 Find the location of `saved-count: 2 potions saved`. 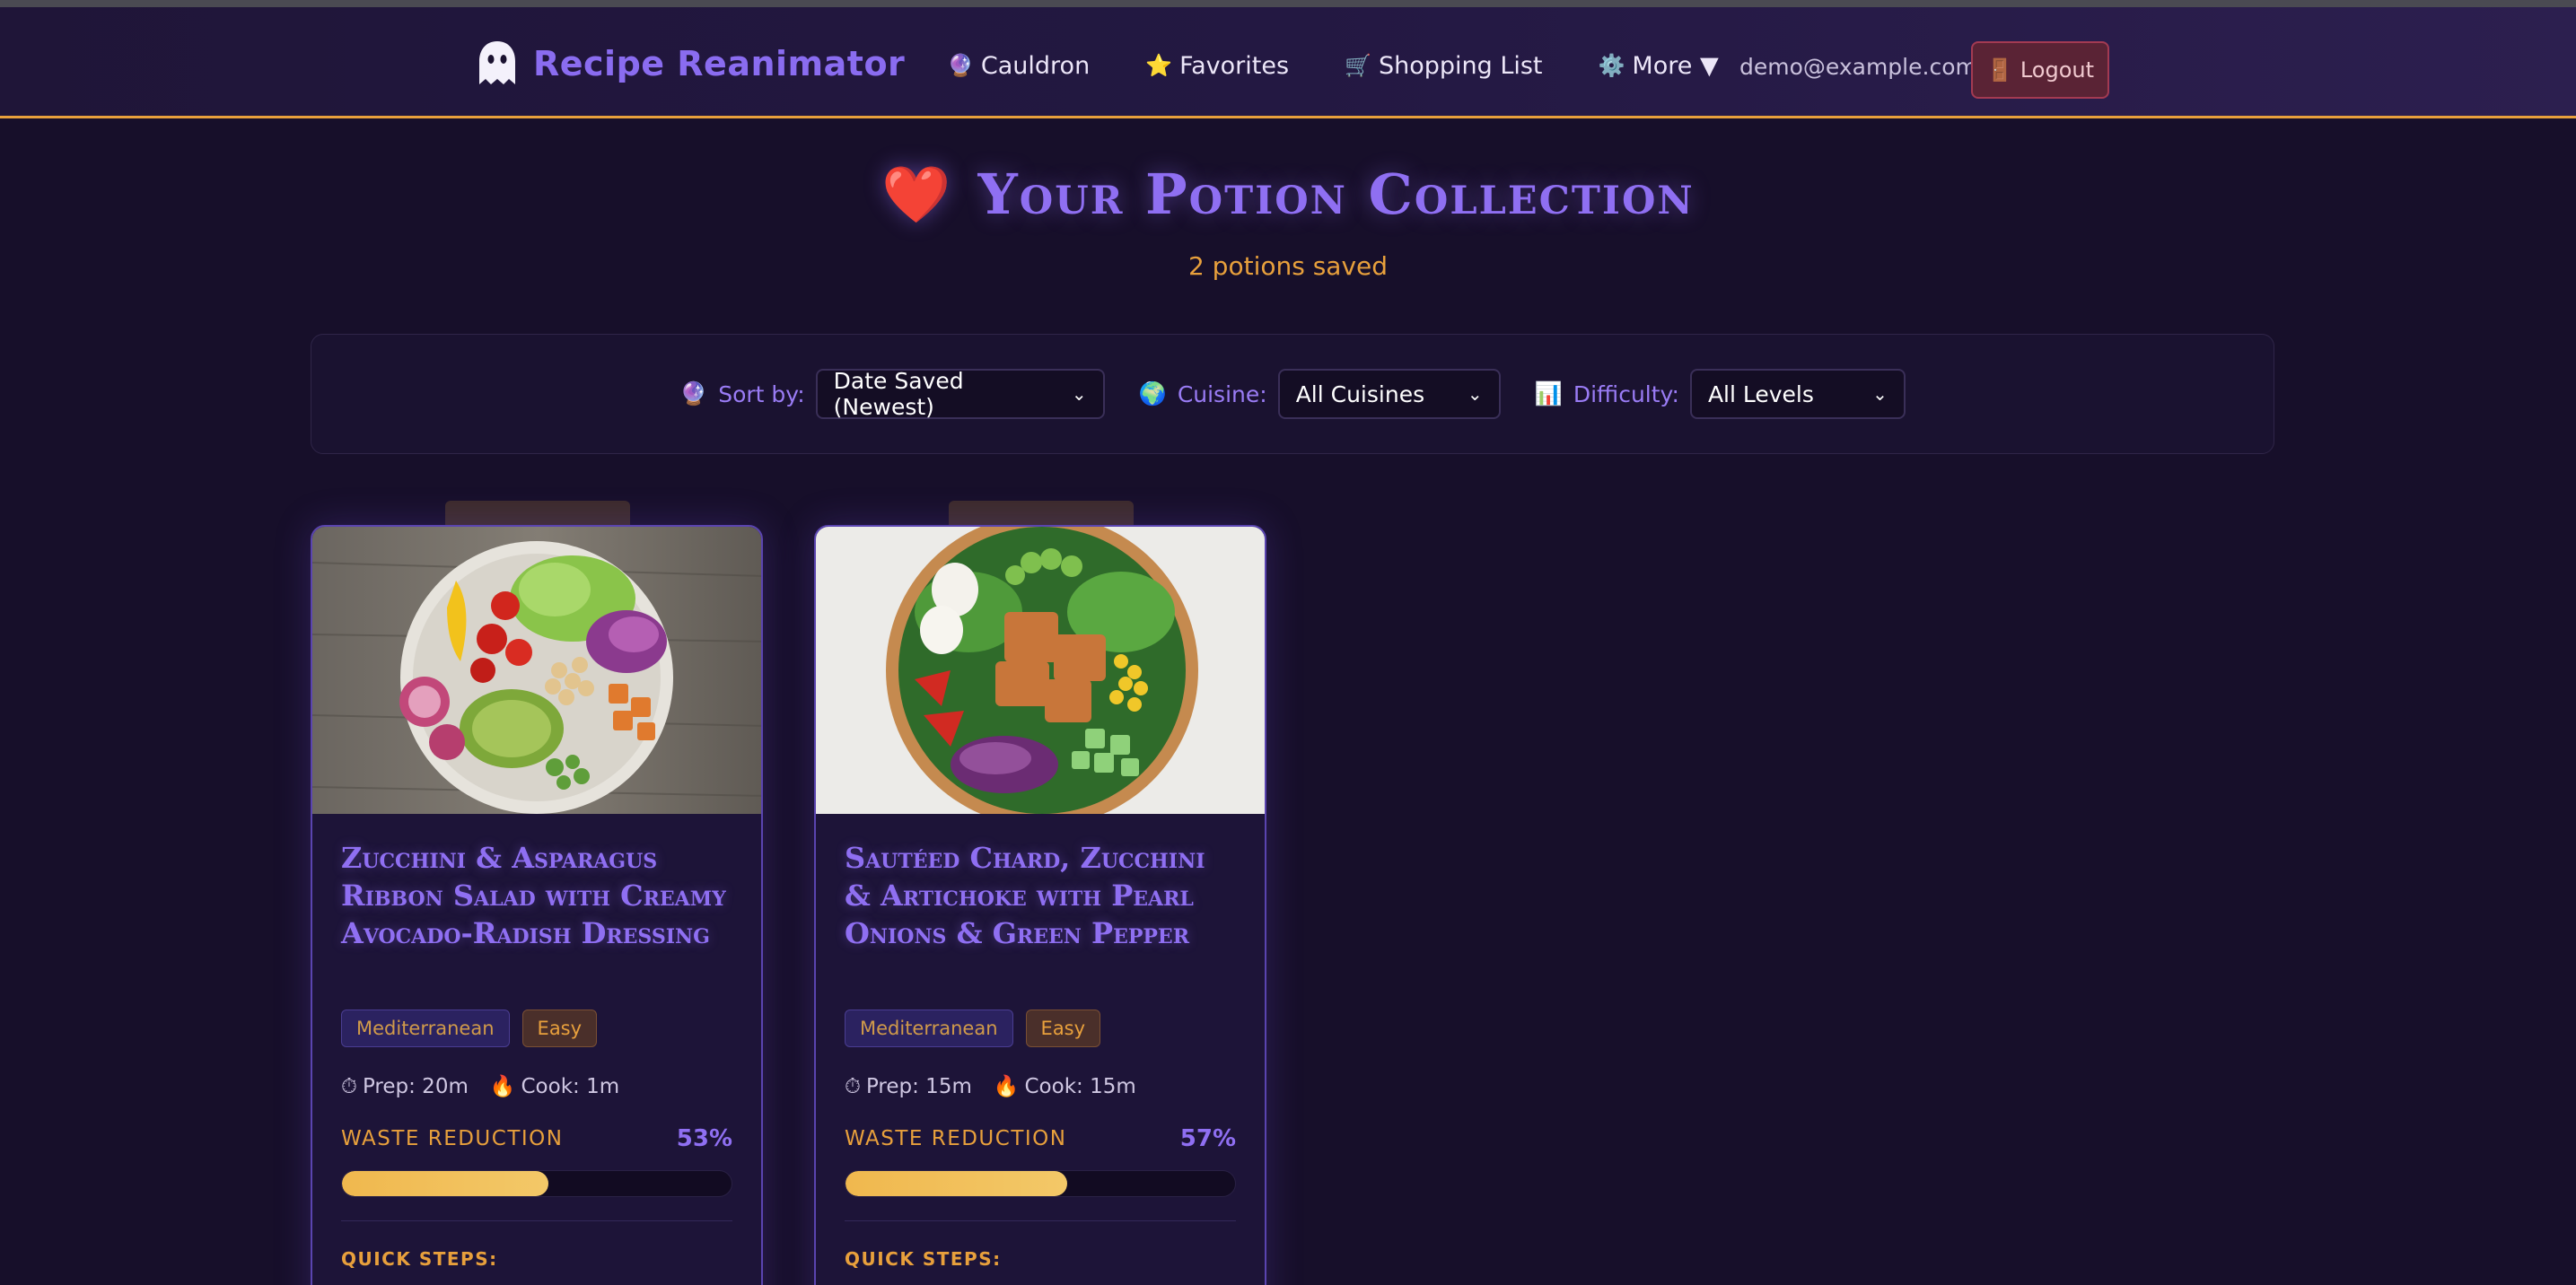

saved-count: 2 potions saved is located at coordinates (1288, 266).